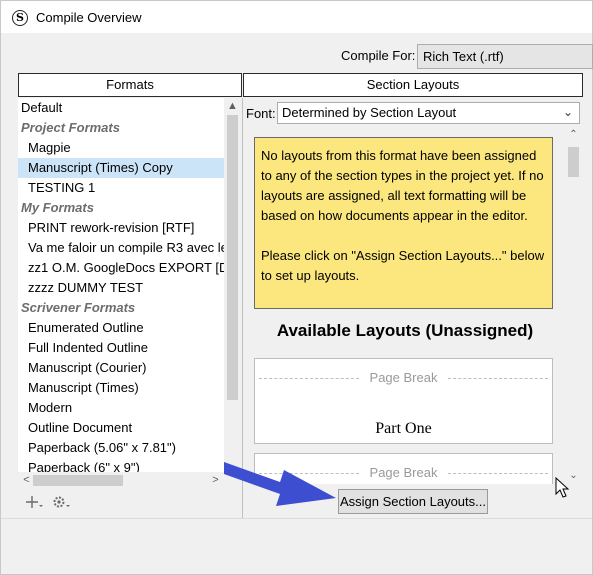 The width and height of the screenshot is (593, 575). I want to click on layouts-scroll-thumb, so click(573, 162).